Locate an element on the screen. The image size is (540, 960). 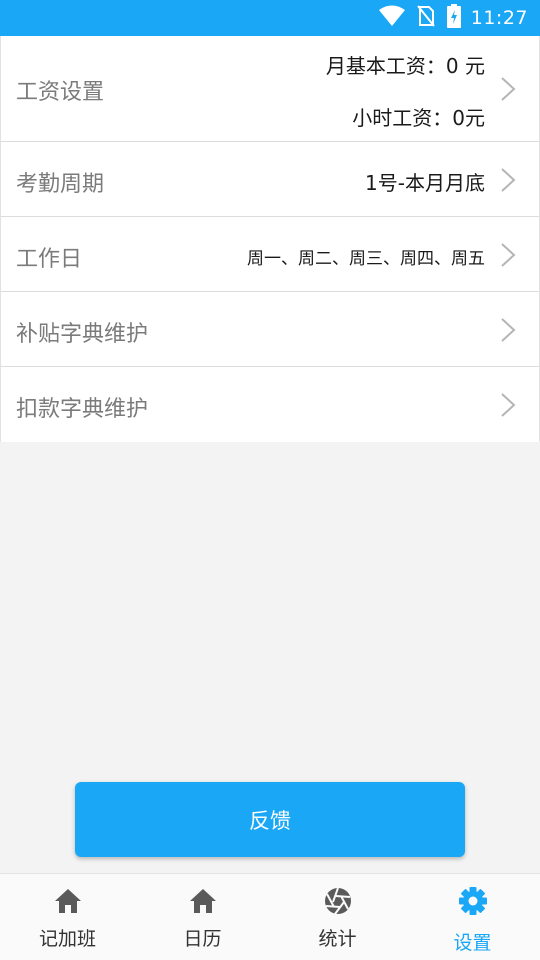
settings-row-attendance-cycle: 考勤周期 1号-本月月底 is located at coordinates (270, 179).